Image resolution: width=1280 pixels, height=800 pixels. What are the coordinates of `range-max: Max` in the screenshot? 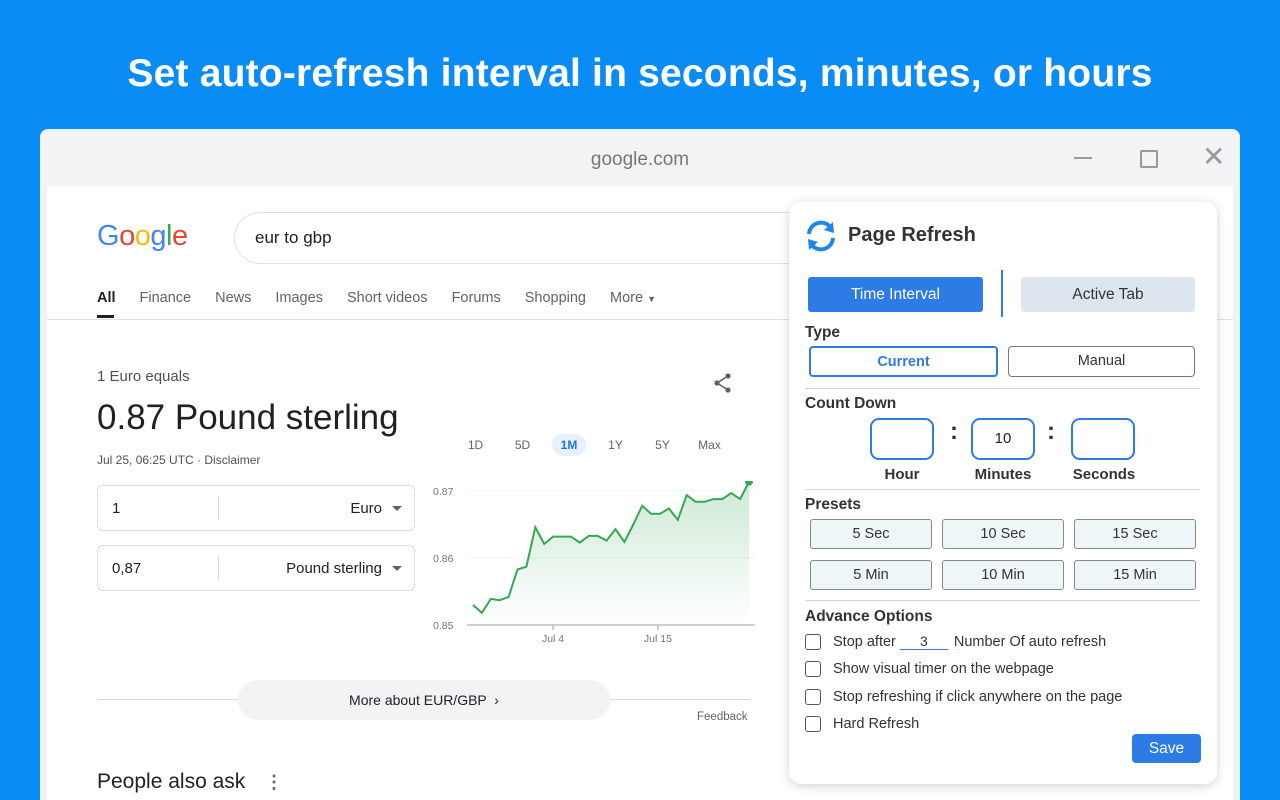 It's located at (709, 445).